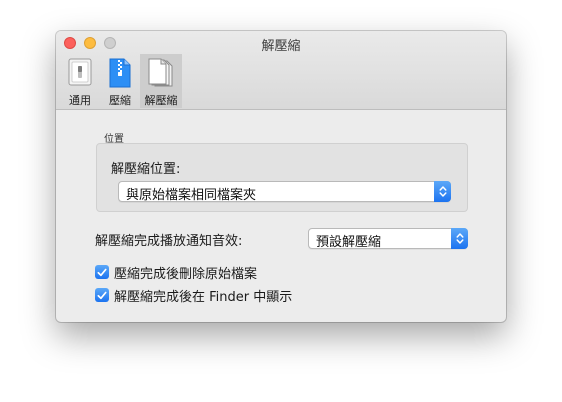 The height and width of the screenshot is (402, 562). What do you see at coordinates (146, 169) in the screenshot?
I see `extract-location-label: 解壓縮位置:` at bounding box center [146, 169].